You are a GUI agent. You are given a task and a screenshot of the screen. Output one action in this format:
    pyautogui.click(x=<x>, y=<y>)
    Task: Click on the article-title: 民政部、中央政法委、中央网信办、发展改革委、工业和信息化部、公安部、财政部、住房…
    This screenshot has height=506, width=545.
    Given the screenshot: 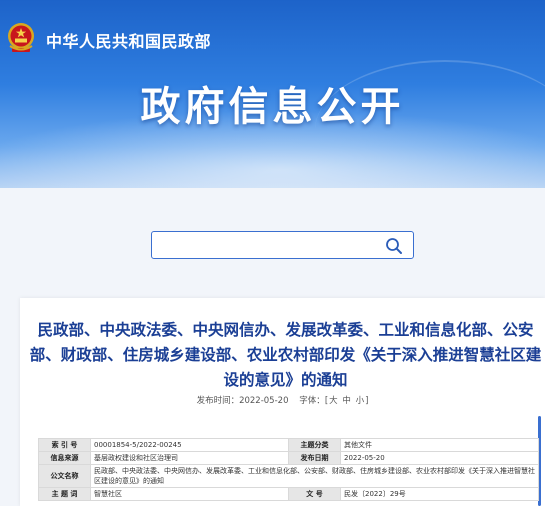 What is the action you would take?
    pyautogui.click(x=285, y=355)
    